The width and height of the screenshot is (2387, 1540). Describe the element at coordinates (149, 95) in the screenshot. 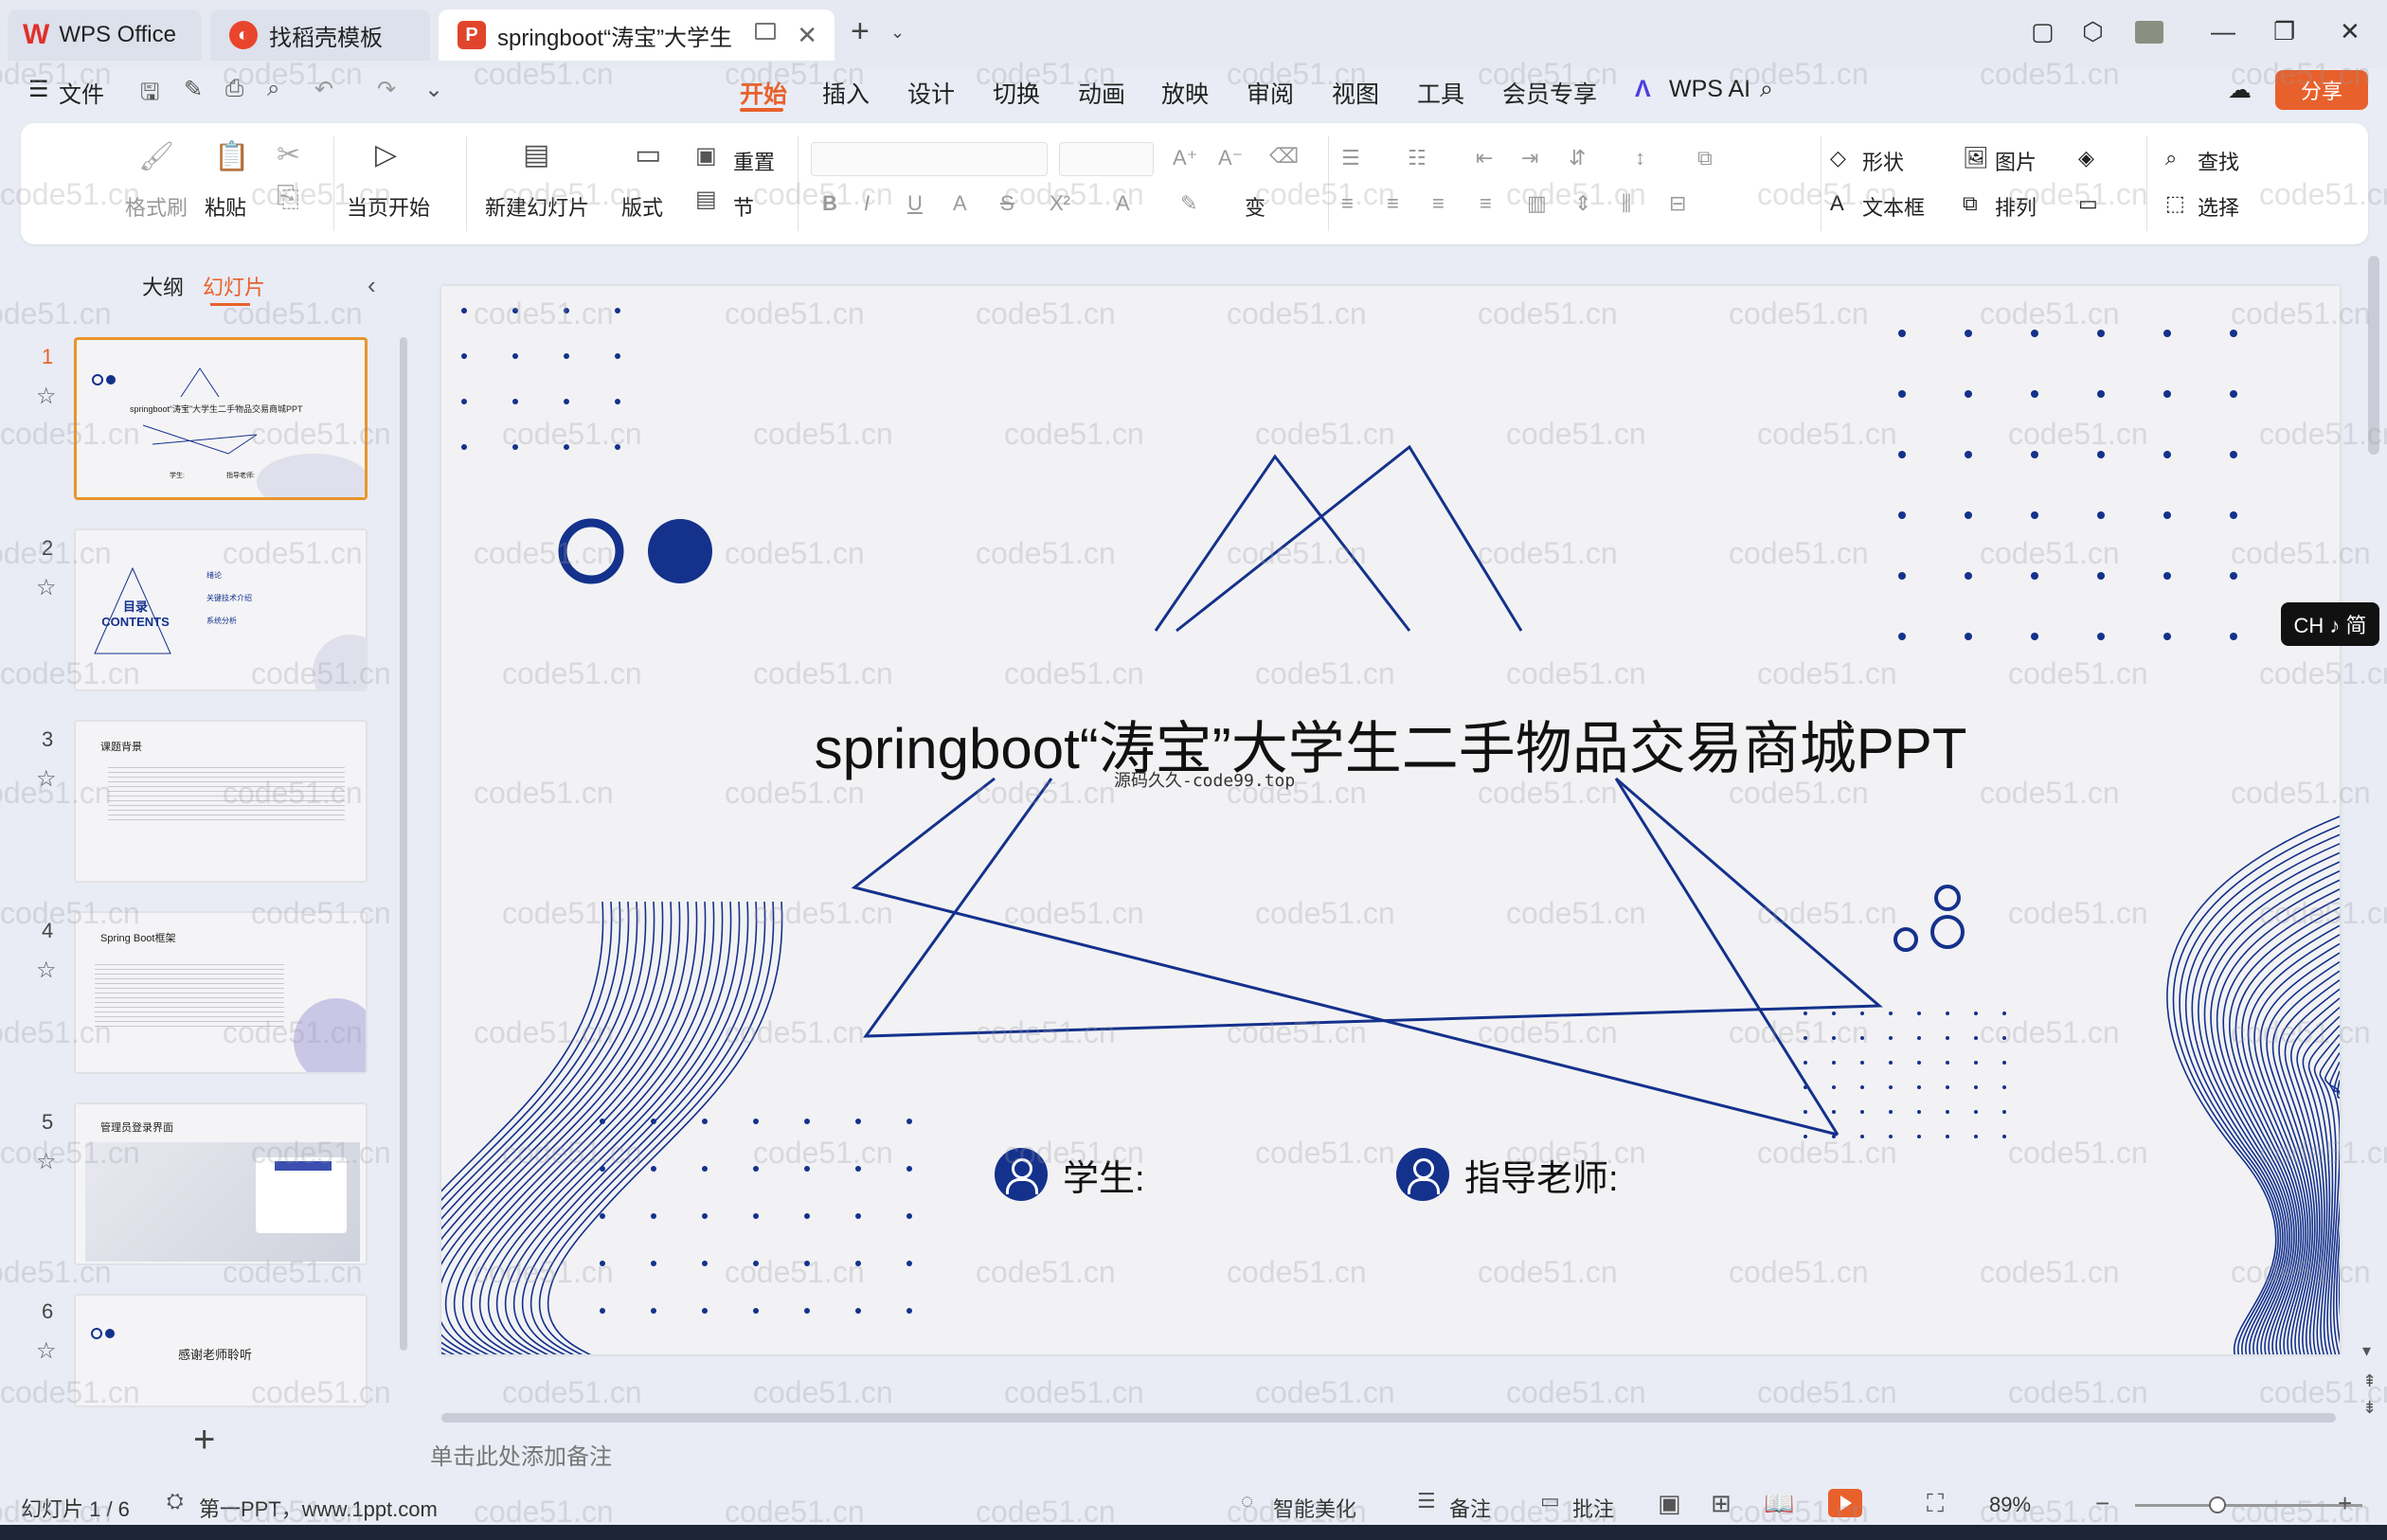

I see `save-icon: 🖫` at that location.